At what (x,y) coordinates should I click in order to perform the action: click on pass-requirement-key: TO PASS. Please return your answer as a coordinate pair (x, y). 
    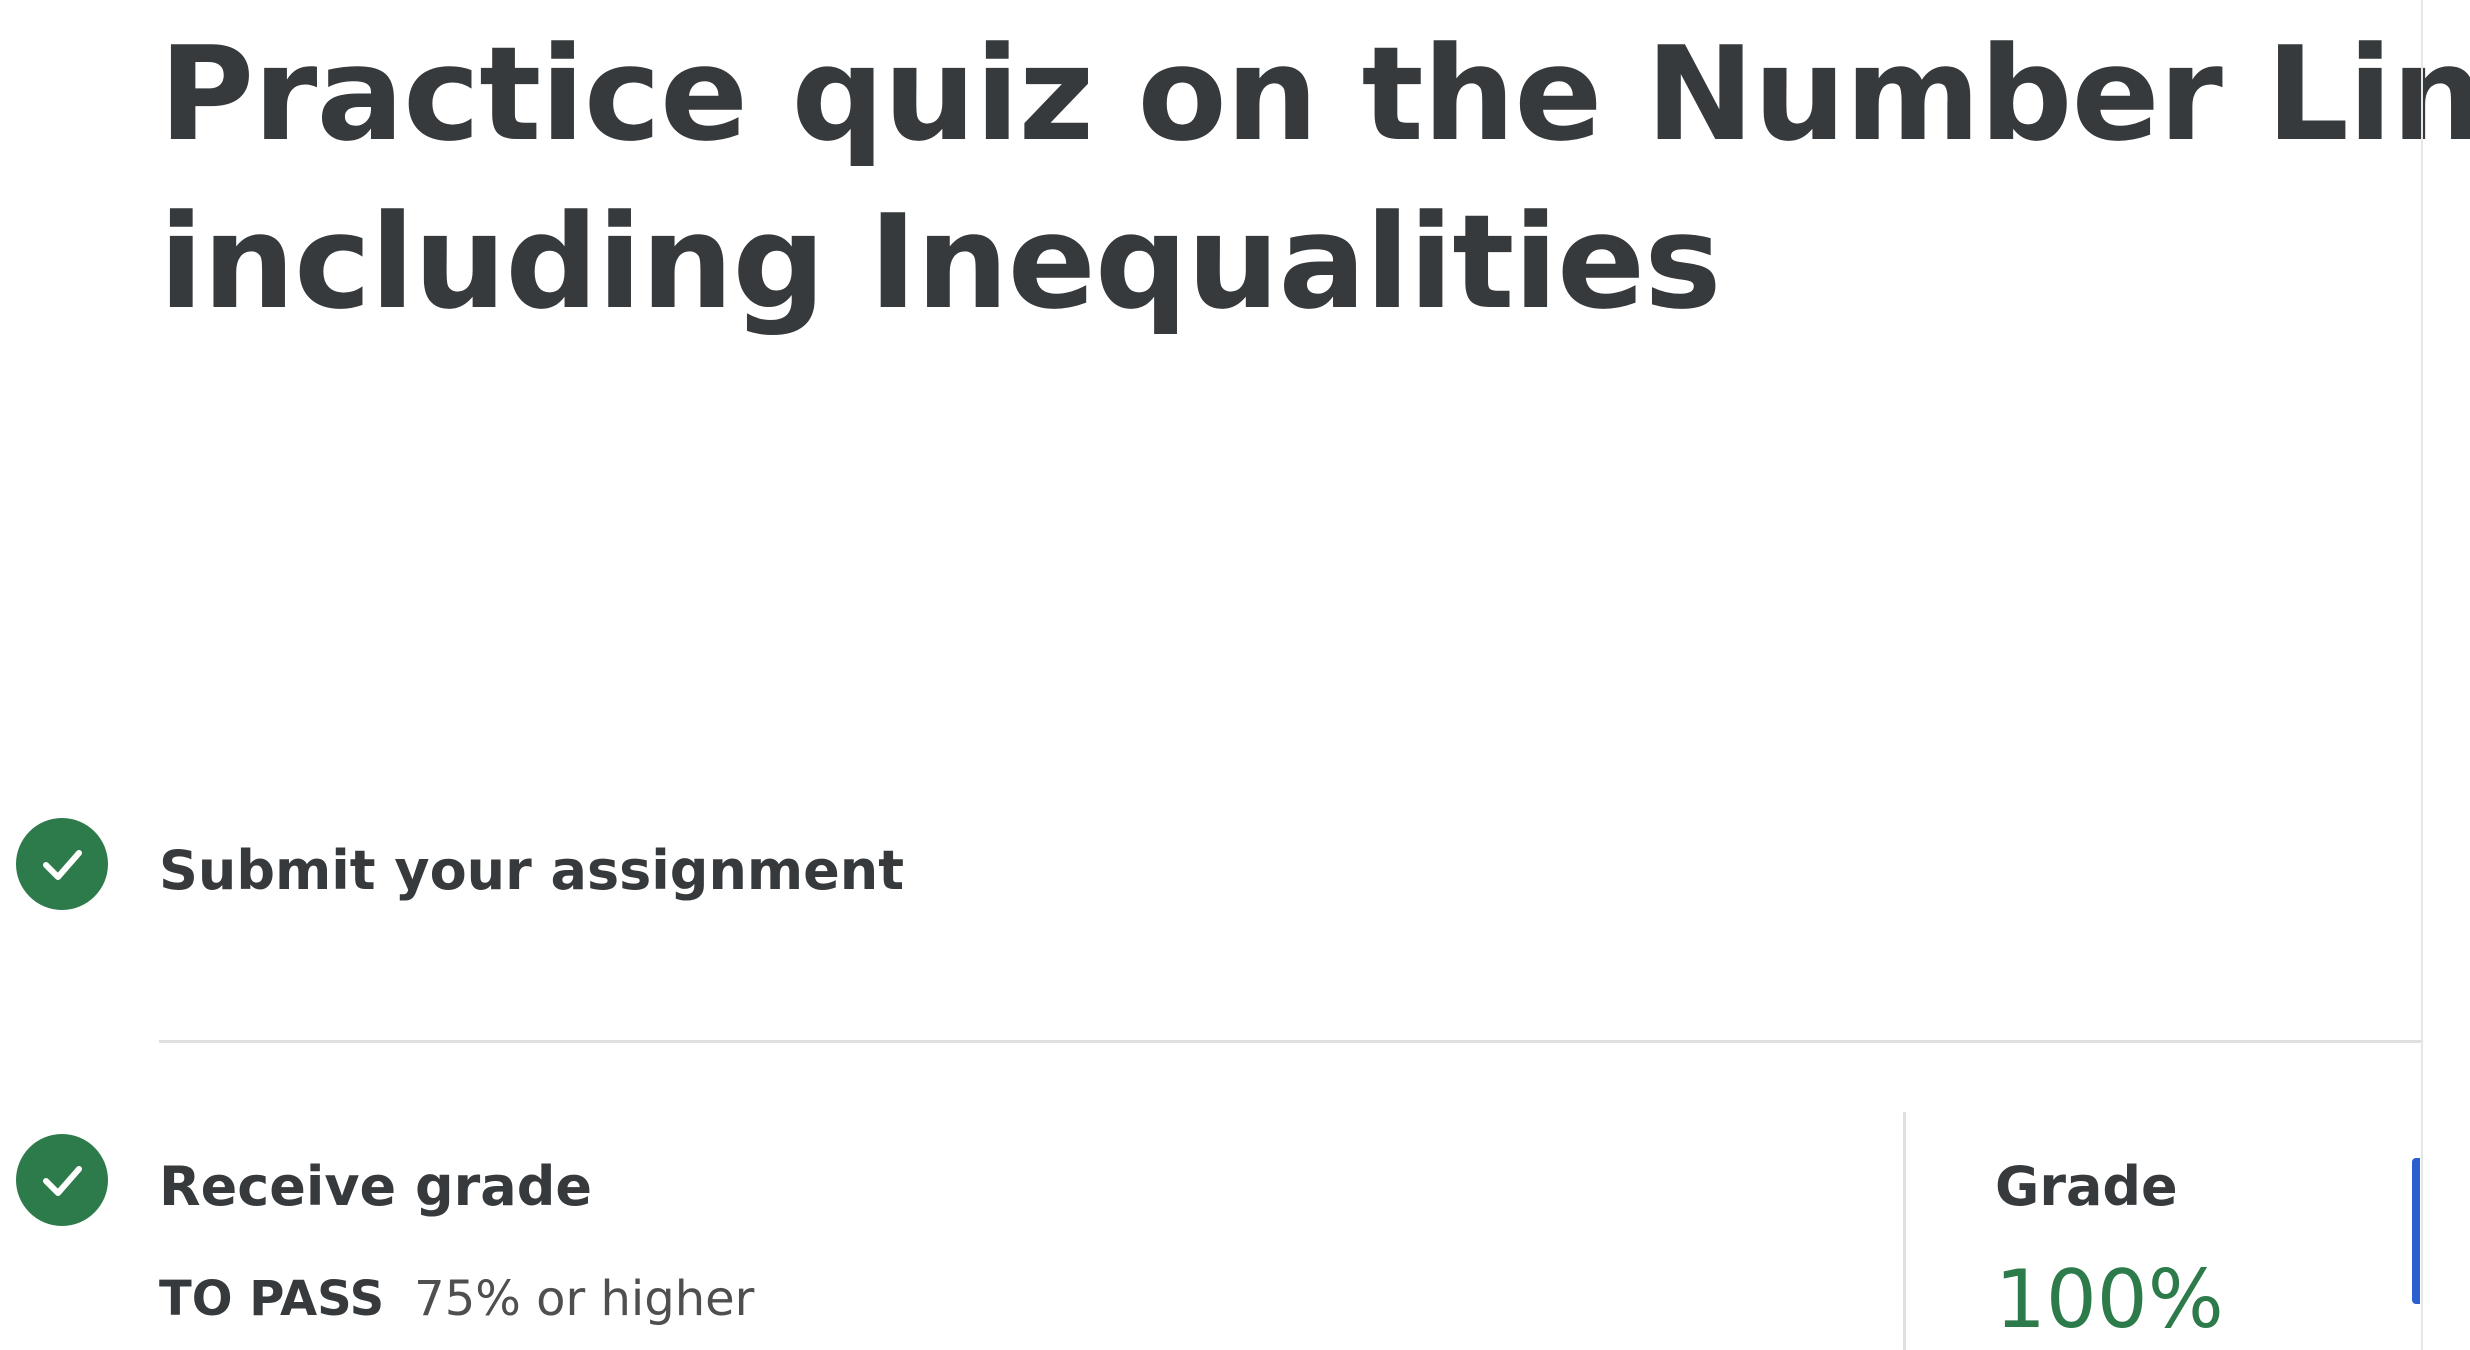
    Looking at the image, I should click on (272, 1299).